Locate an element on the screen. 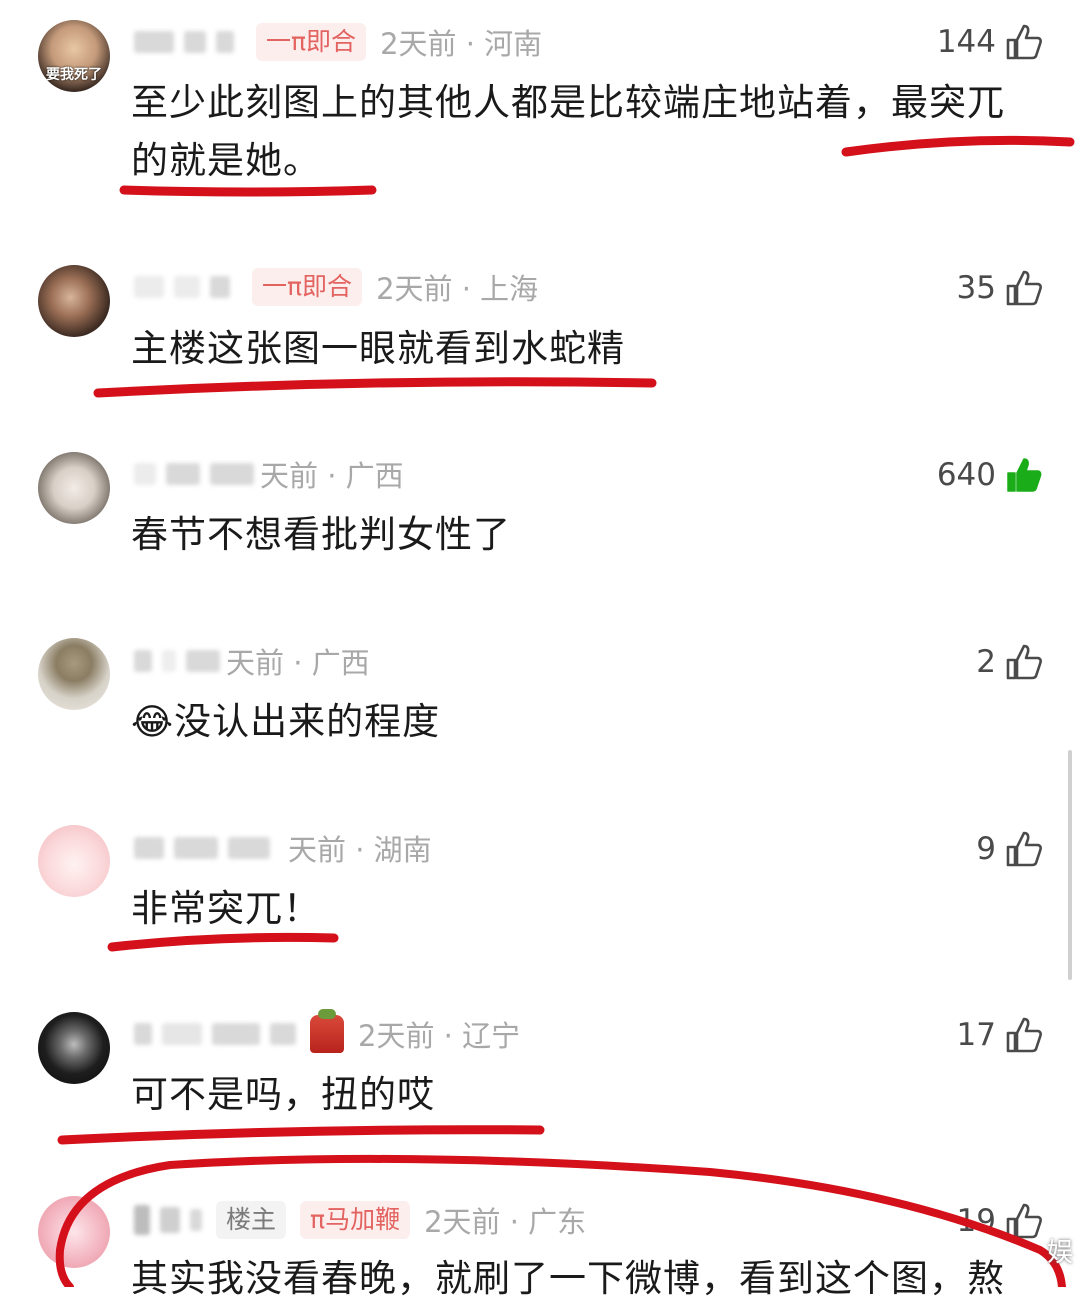 The width and height of the screenshot is (1080, 1308). comment-text: 其实我没看春晚，就刷了一下微博，看到这个图，熬 is located at coordinates (568, 1278).